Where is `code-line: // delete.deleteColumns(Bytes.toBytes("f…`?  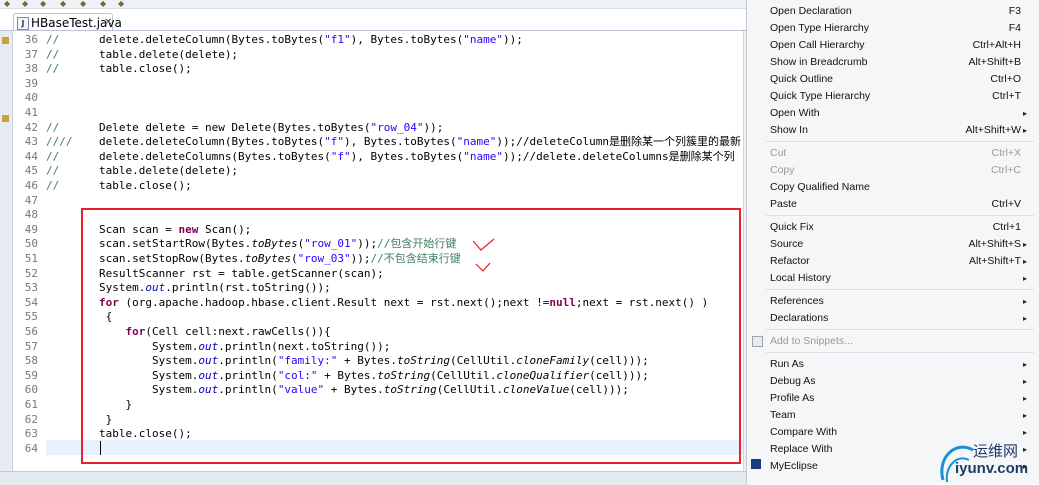
code-line: // delete.deleteColumns(Bytes.toBytes("f… is located at coordinates (390, 157).